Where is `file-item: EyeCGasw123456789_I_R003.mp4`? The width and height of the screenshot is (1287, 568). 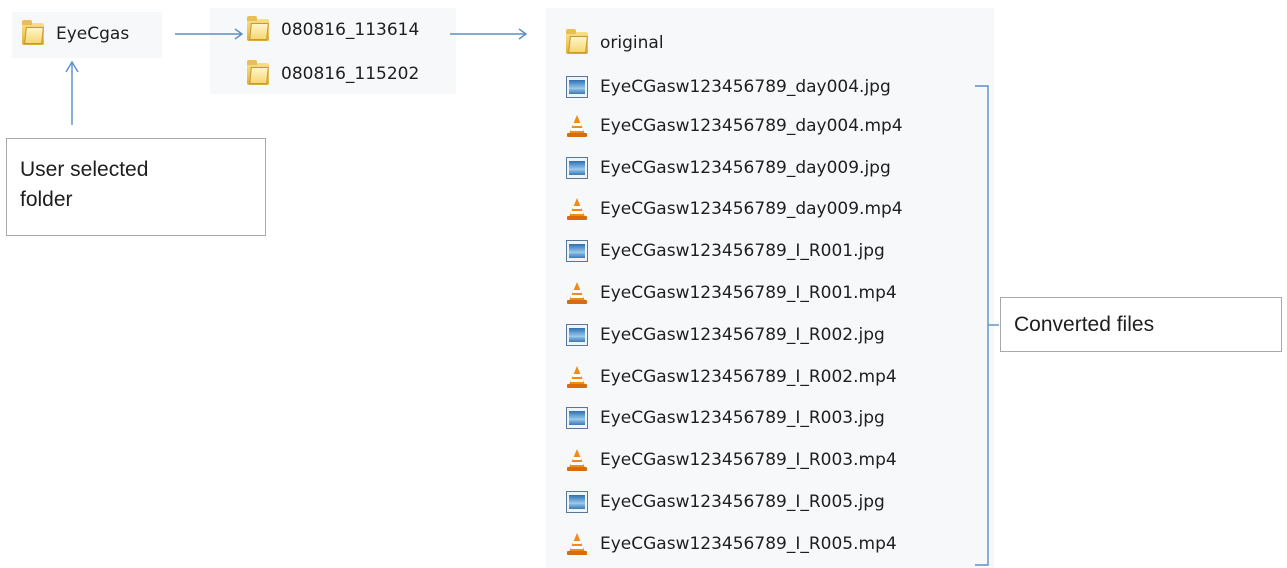 file-item: EyeCGasw123456789_I_R003.mp4 is located at coordinates (731, 460).